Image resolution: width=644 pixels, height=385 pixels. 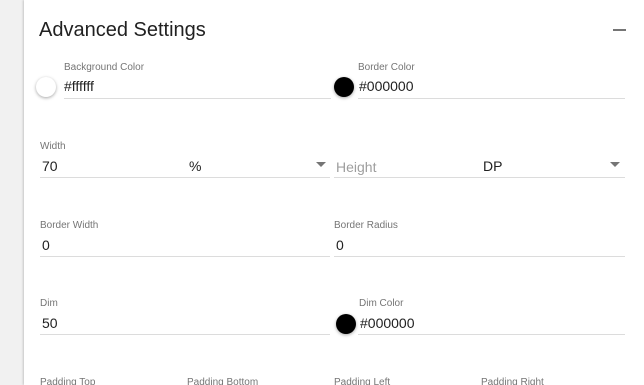 What do you see at coordinates (69, 225) in the screenshot?
I see `border-width-label: Border Width` at bounding box center [69, 225].